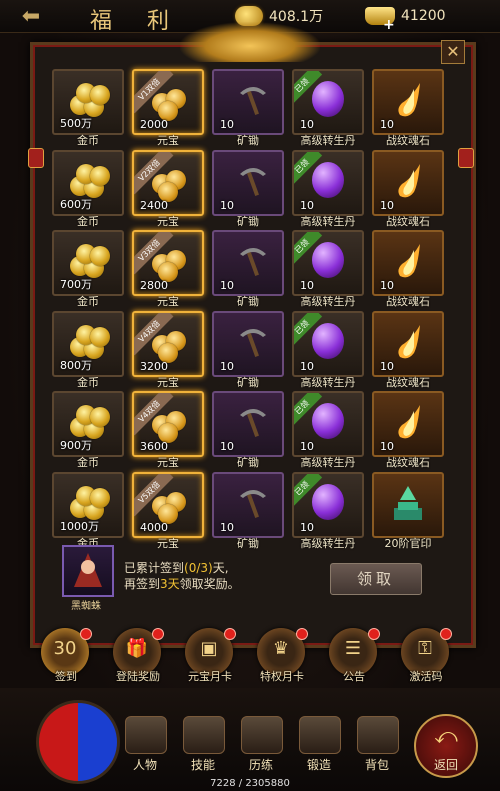 This screenshot has height=791, width=500. What do you see at coordinates (230, 634) in the screenshot?
I see `notification-dot` at bounding box center [230, 634].